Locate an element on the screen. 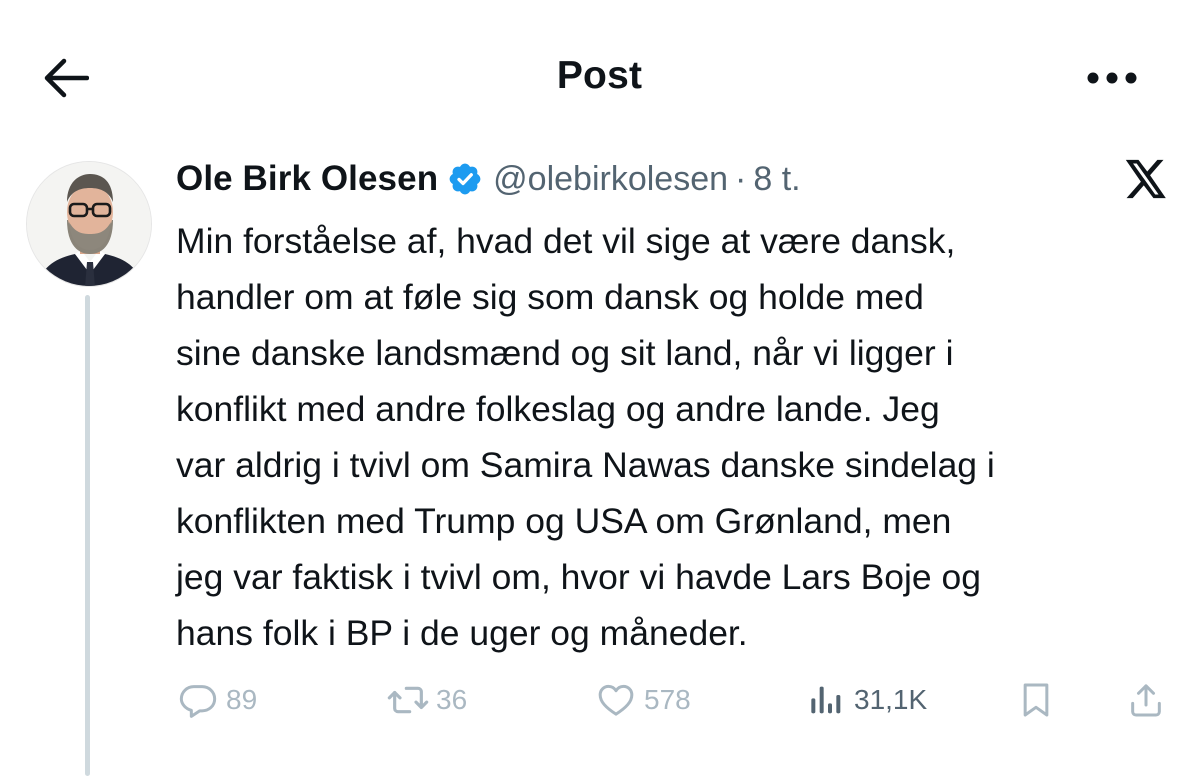  repost-count: 36 is located at coordinates (452, 699).